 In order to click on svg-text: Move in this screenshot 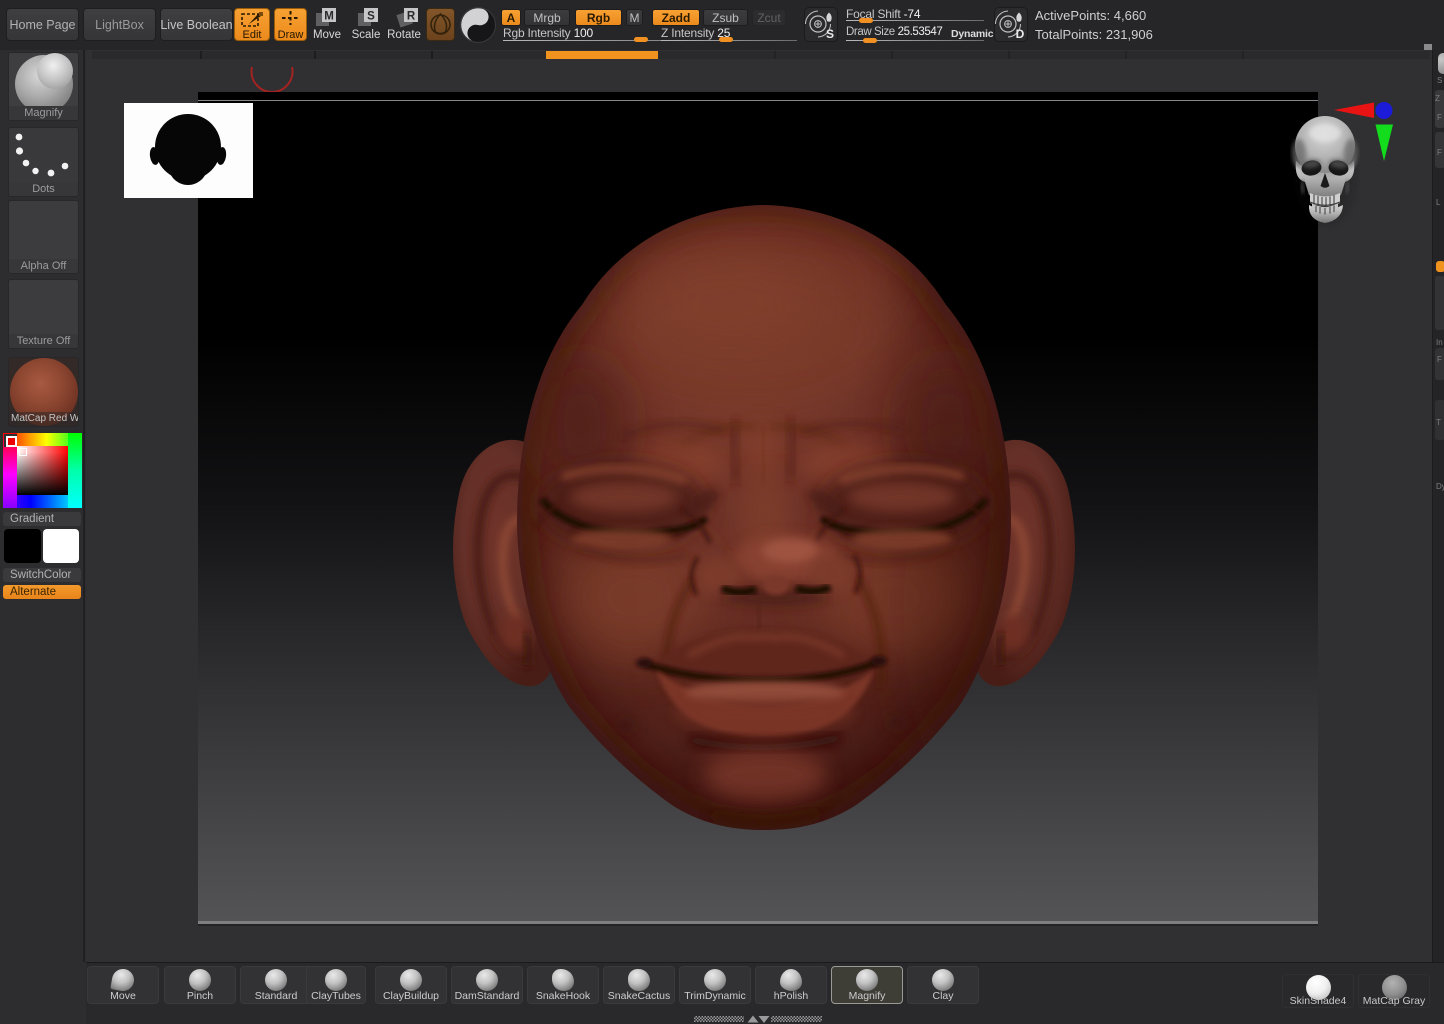, I will do `click(327, 35)`.